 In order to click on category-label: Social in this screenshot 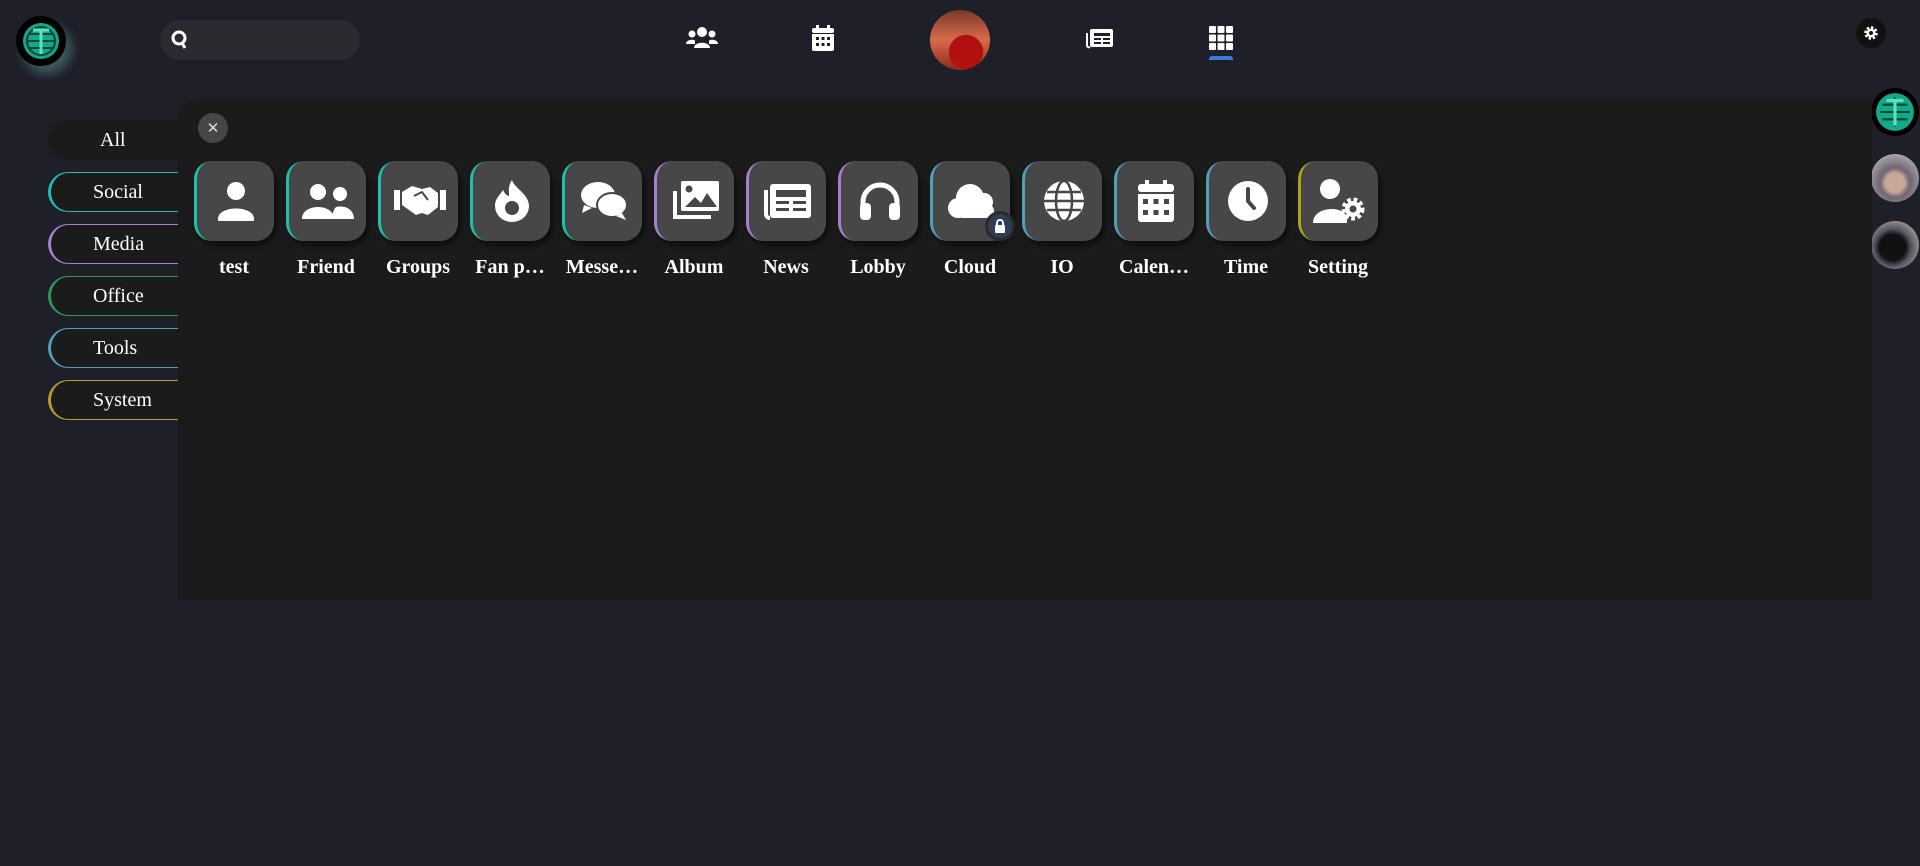, I will do `click(118, 191)`.